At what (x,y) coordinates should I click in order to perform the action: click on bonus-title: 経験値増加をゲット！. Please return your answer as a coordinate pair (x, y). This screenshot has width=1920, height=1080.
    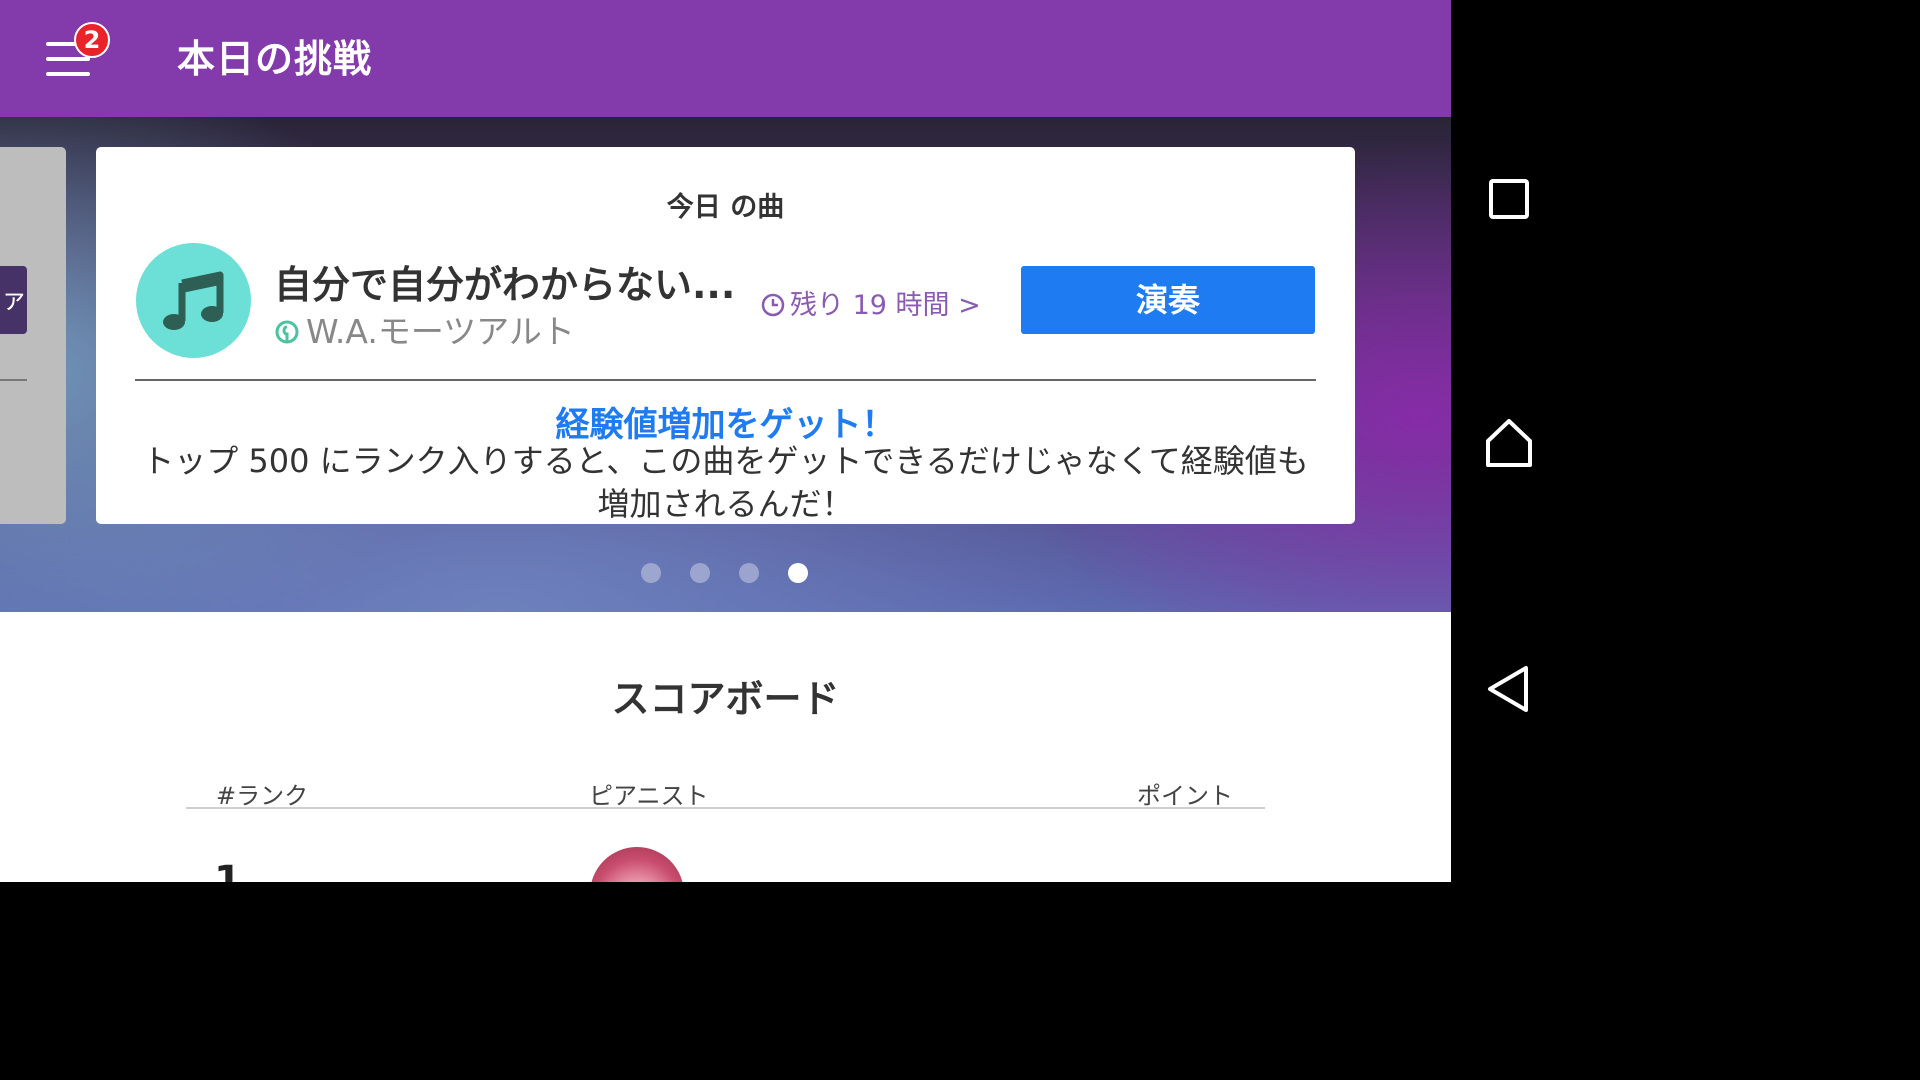
    Looking at the image, I should click on (725, 425).